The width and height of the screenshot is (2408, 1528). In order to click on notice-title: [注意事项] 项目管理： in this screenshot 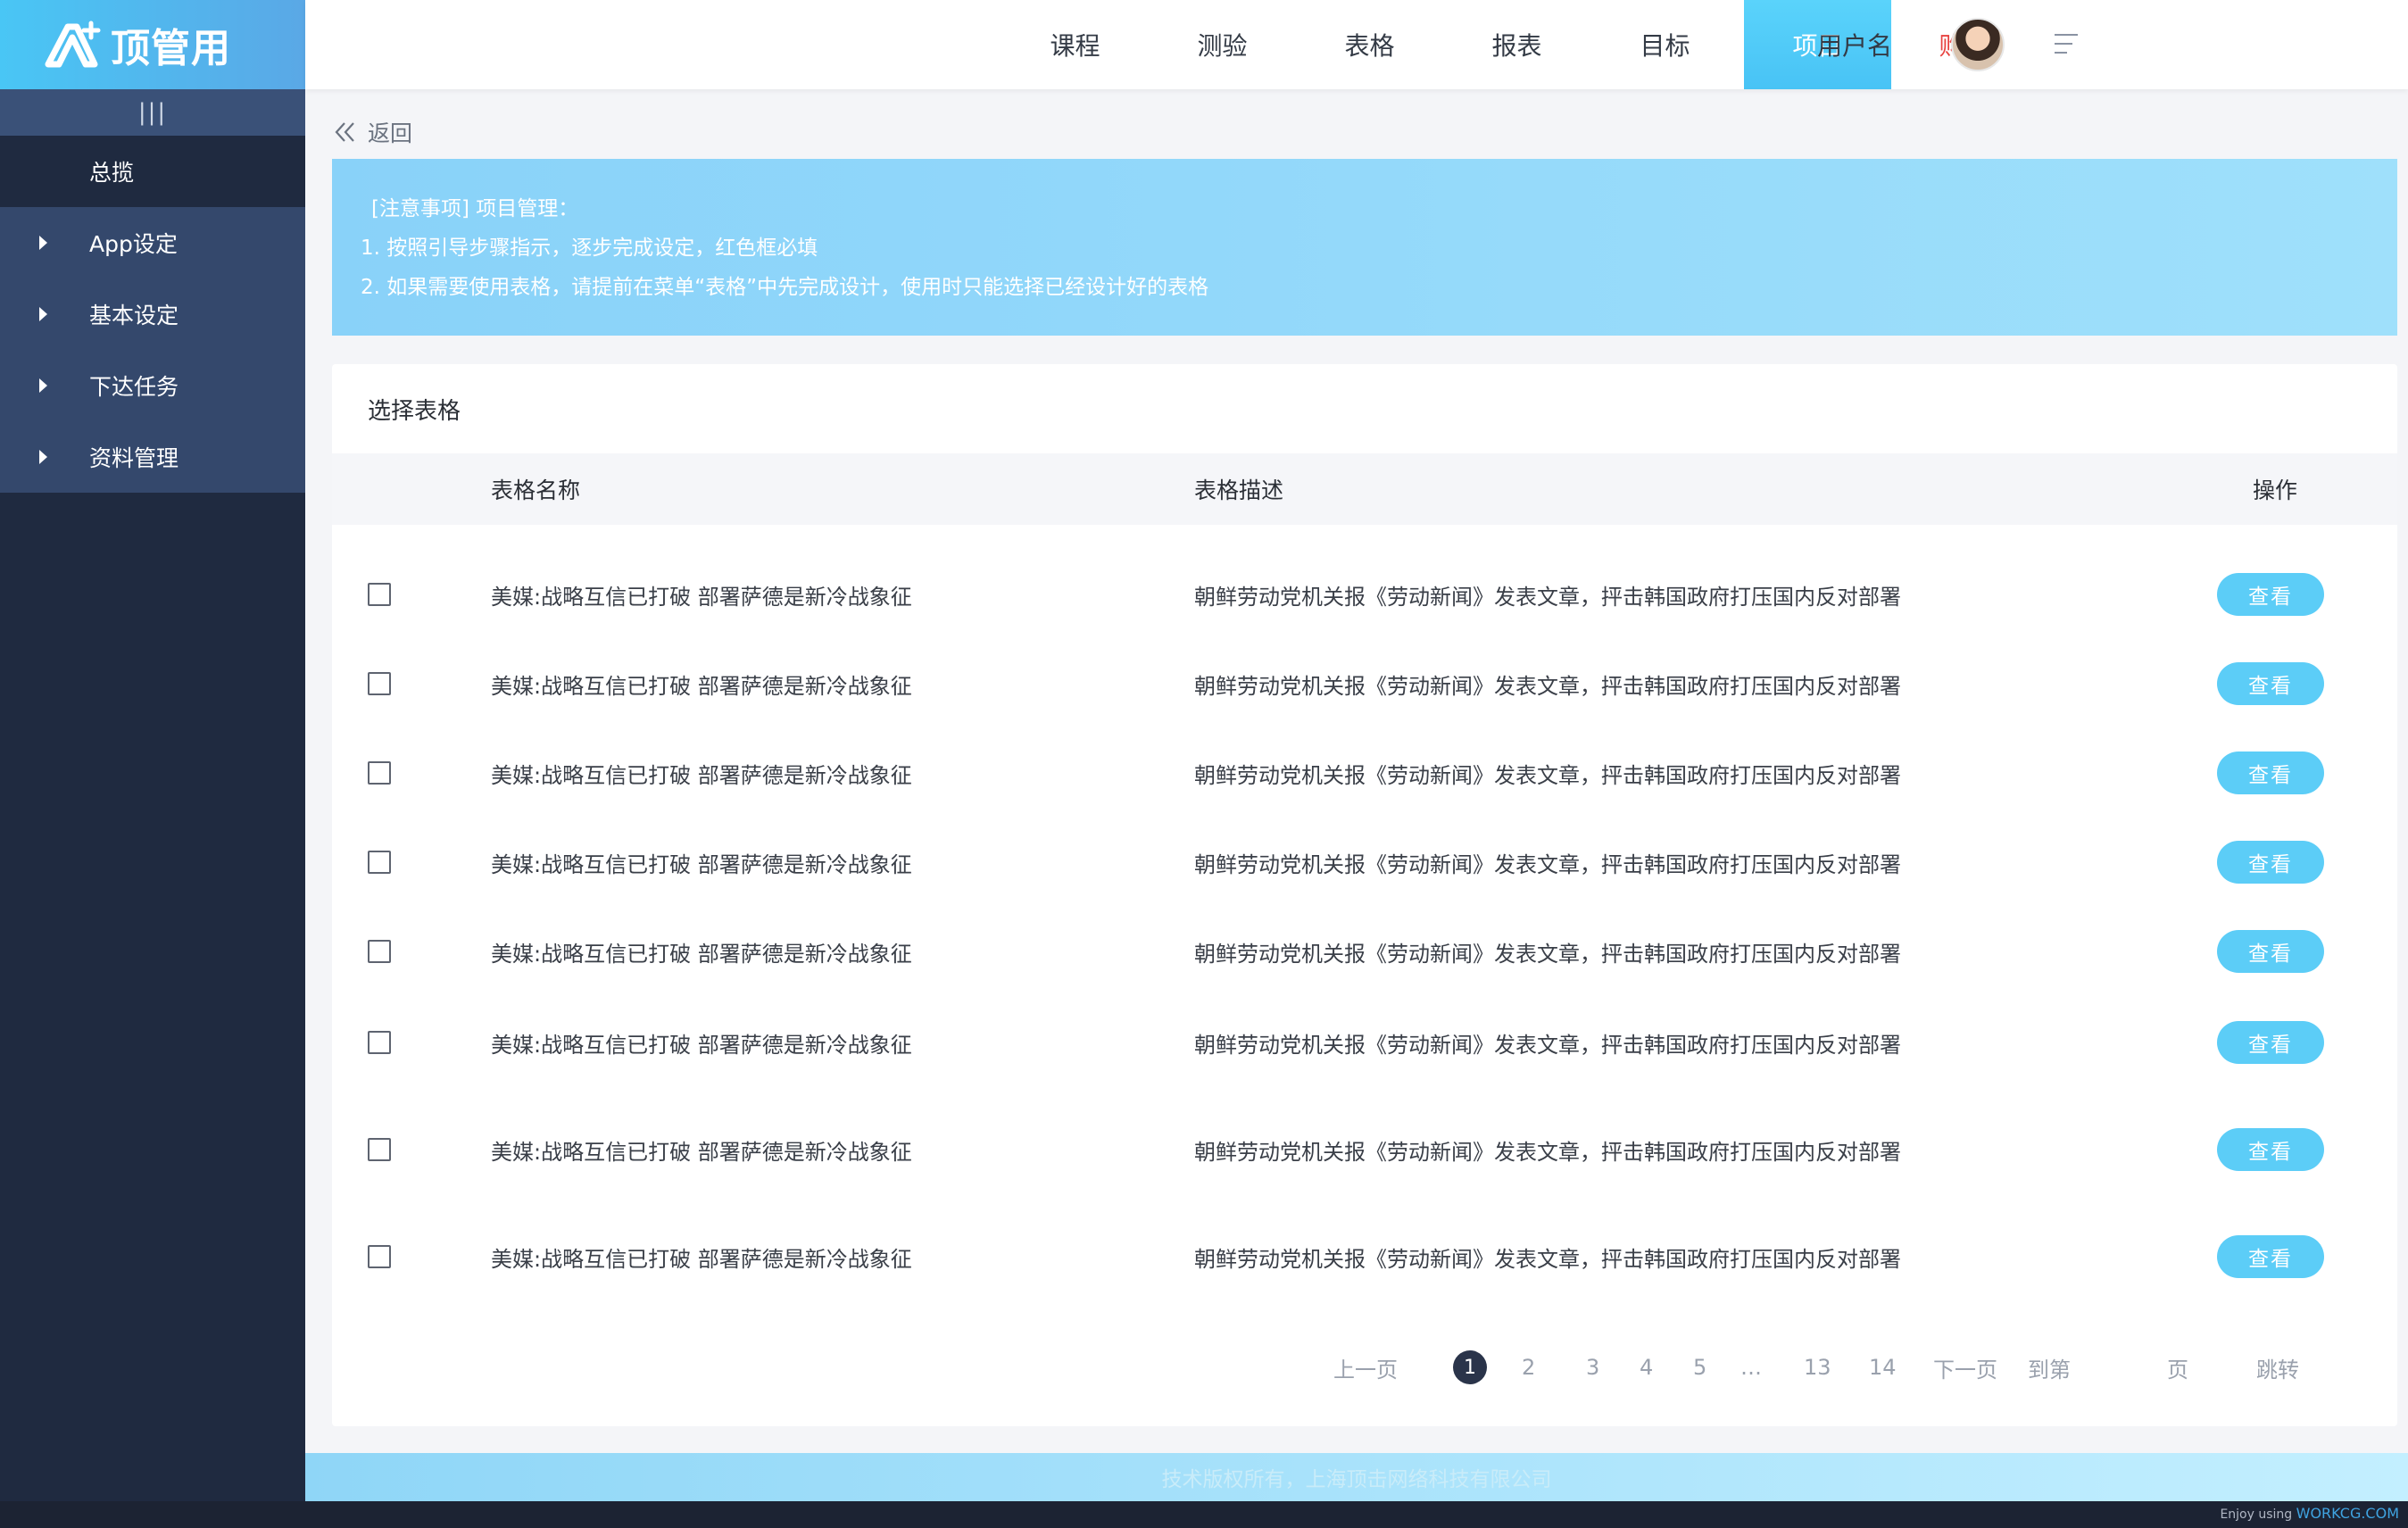, I will do `click(475, 208)`.